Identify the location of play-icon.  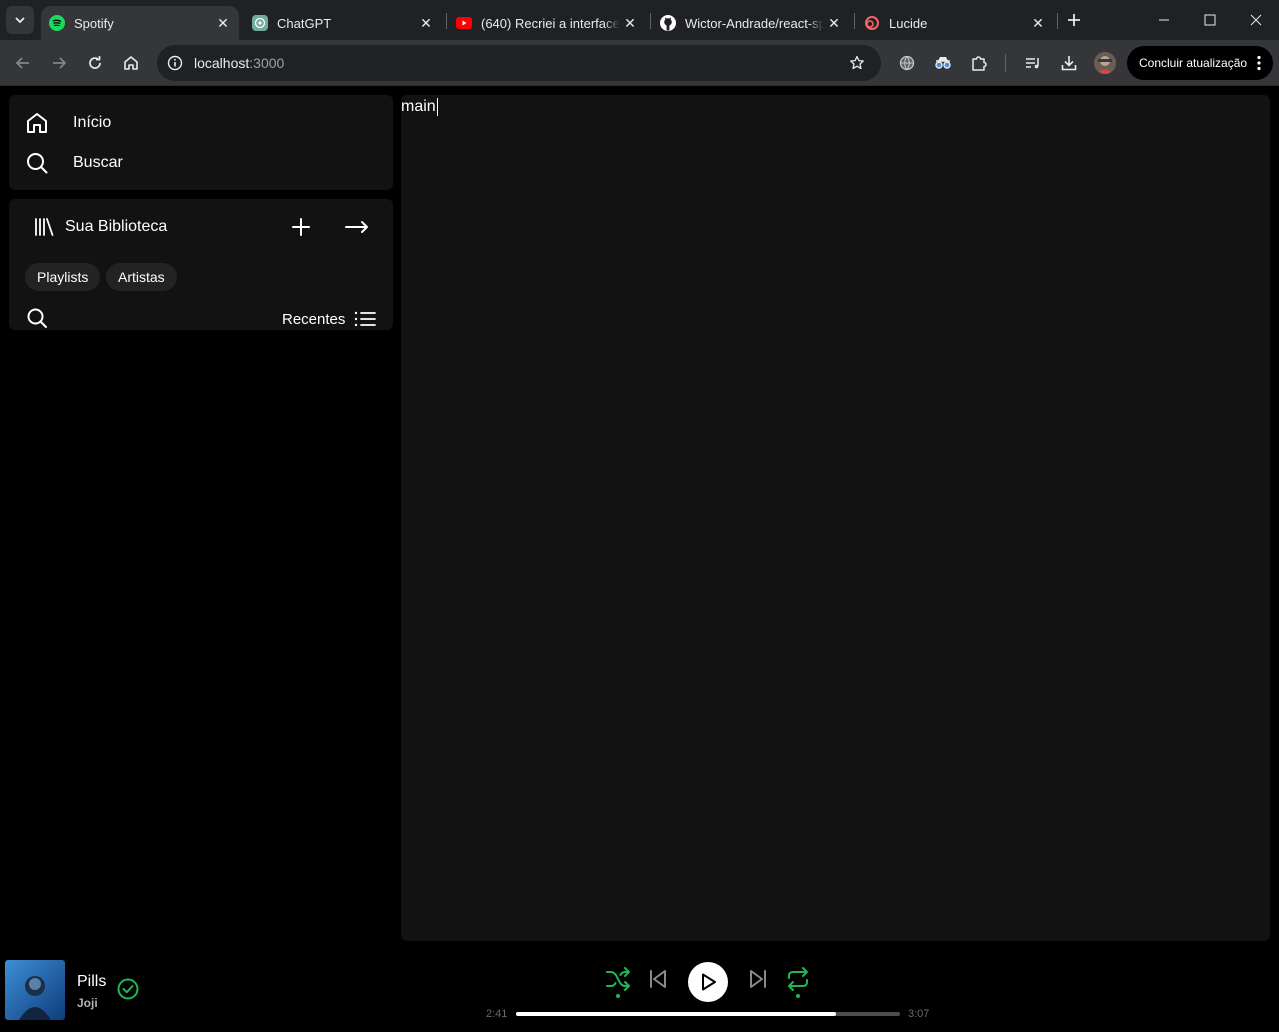
(709, 982).